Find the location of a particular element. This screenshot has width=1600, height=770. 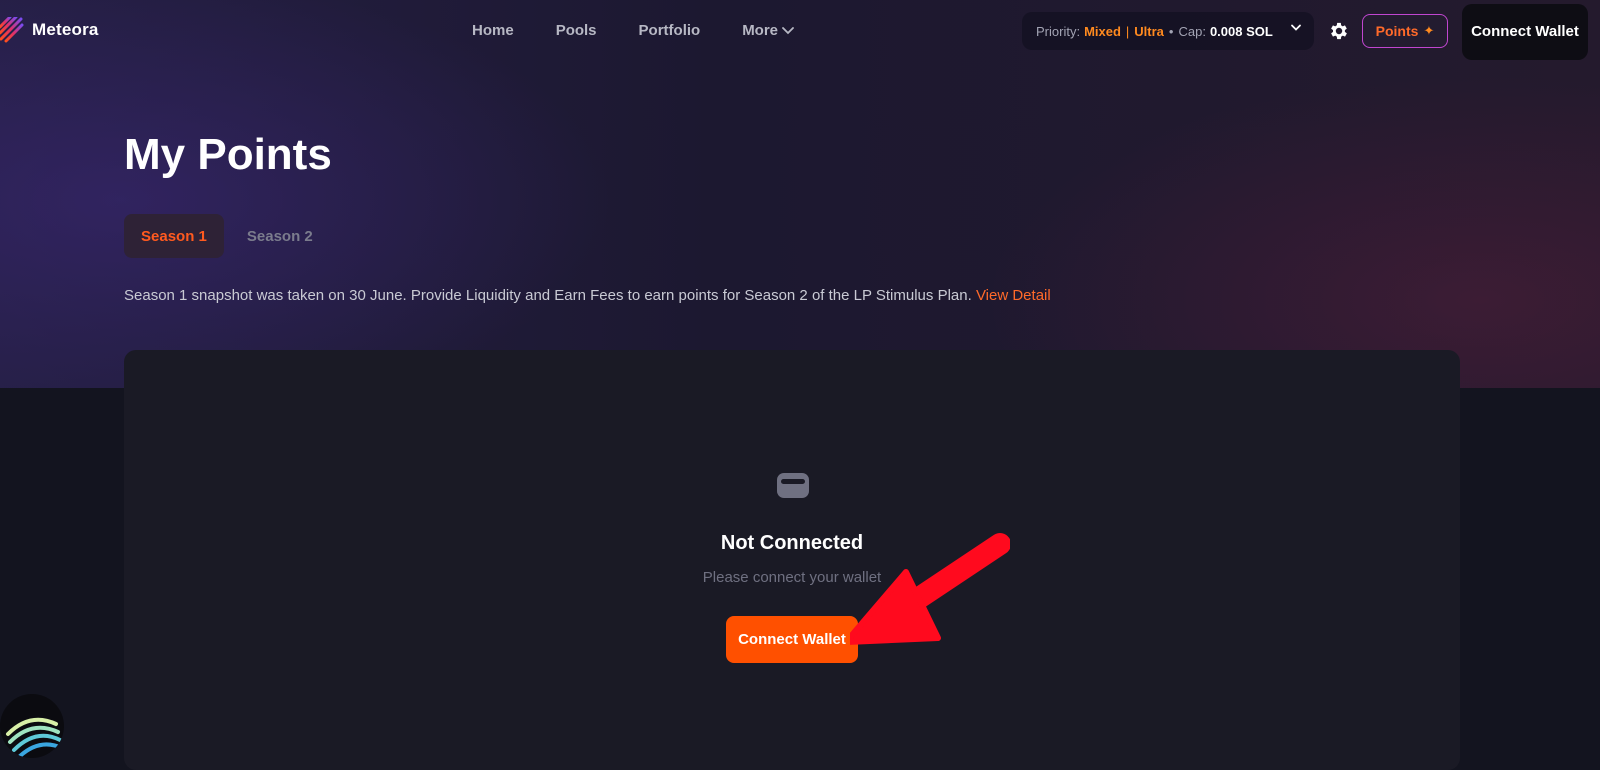

priority-fee-selector: Priority: Mixed | Ultra • Cap: 0.008 SOL is located at coordinates (1168, 31).